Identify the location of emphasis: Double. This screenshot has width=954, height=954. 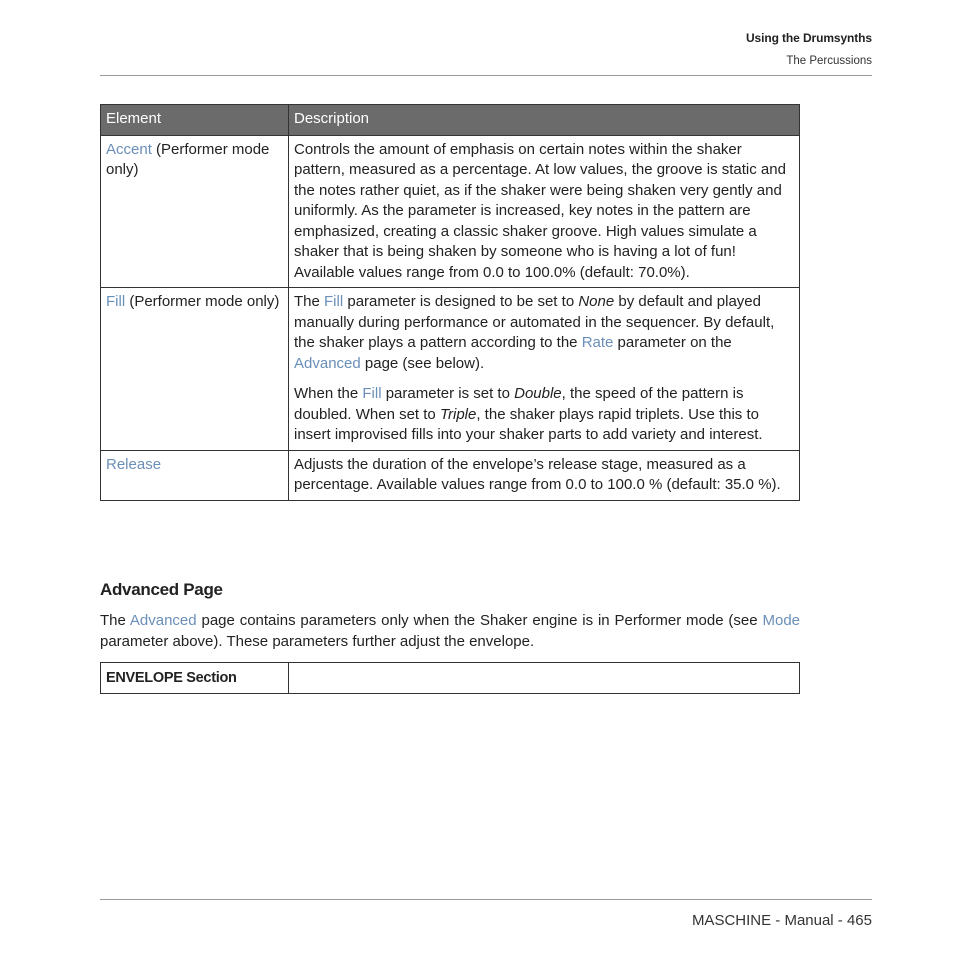
(538, 393).